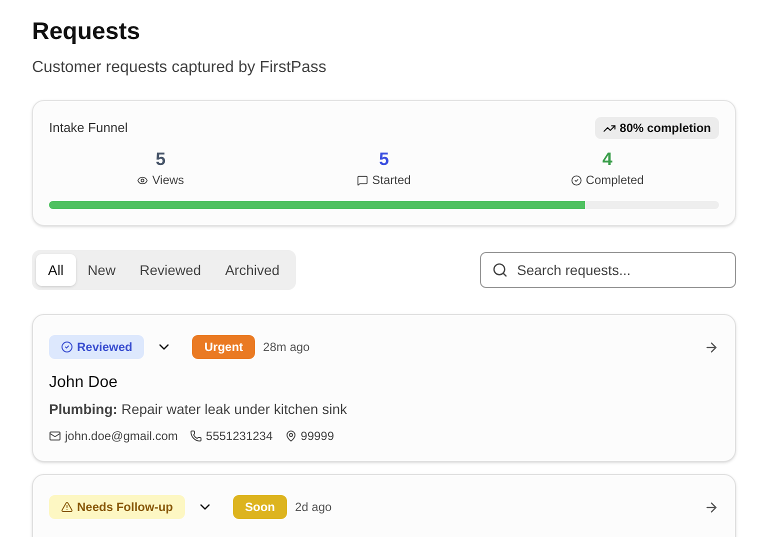  I want to click on stat-label: Completed, so click(607, 180).